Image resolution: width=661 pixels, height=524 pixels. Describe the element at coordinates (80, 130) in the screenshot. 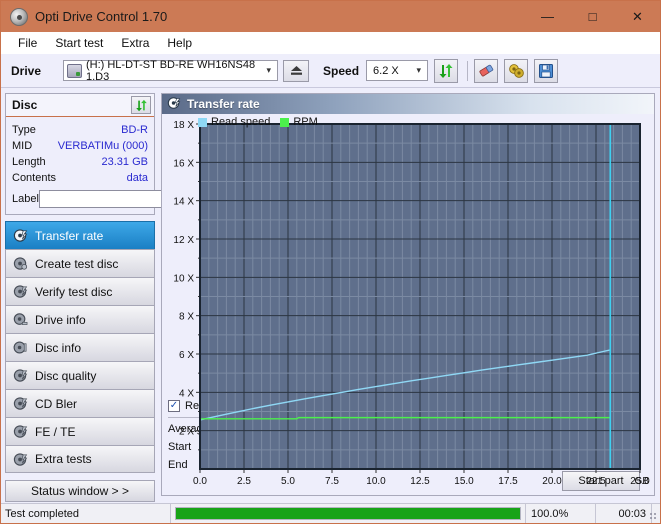

I see `disc-row-type: Type BD-R` at that location.